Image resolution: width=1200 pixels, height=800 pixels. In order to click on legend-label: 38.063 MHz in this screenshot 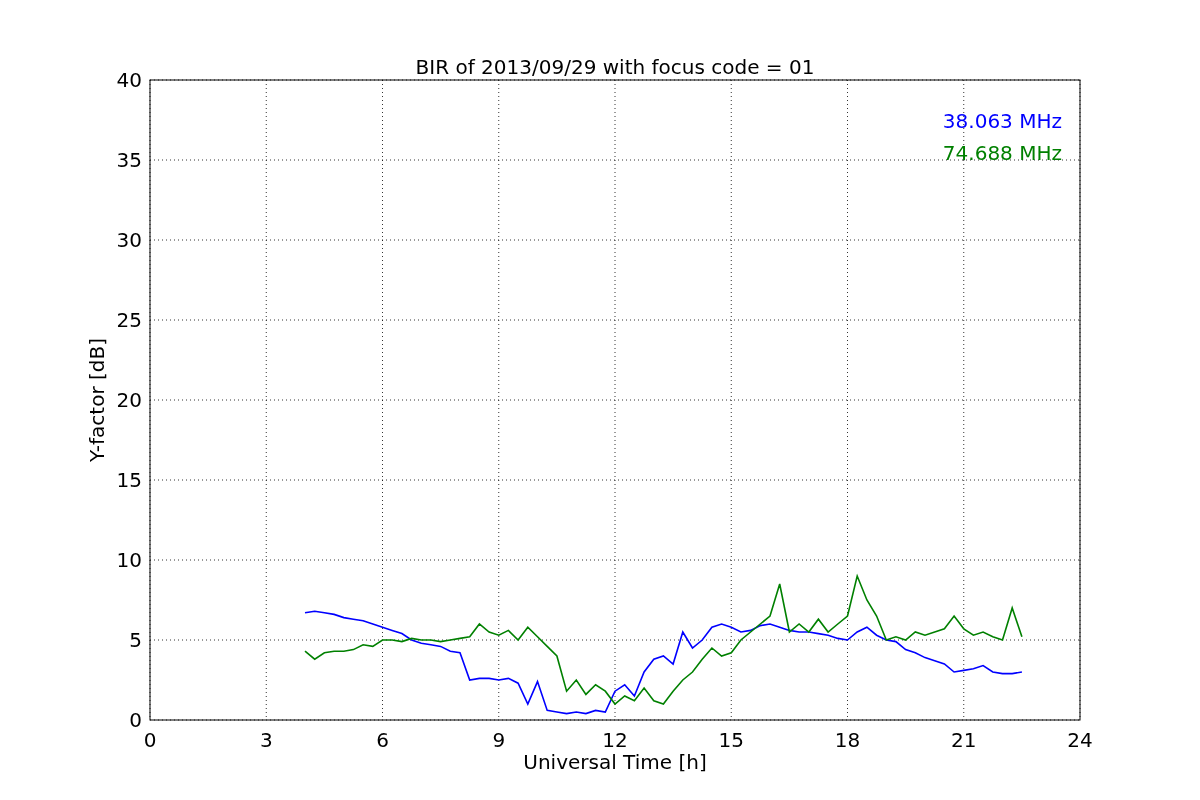, I will do `click(1002, 121)`.